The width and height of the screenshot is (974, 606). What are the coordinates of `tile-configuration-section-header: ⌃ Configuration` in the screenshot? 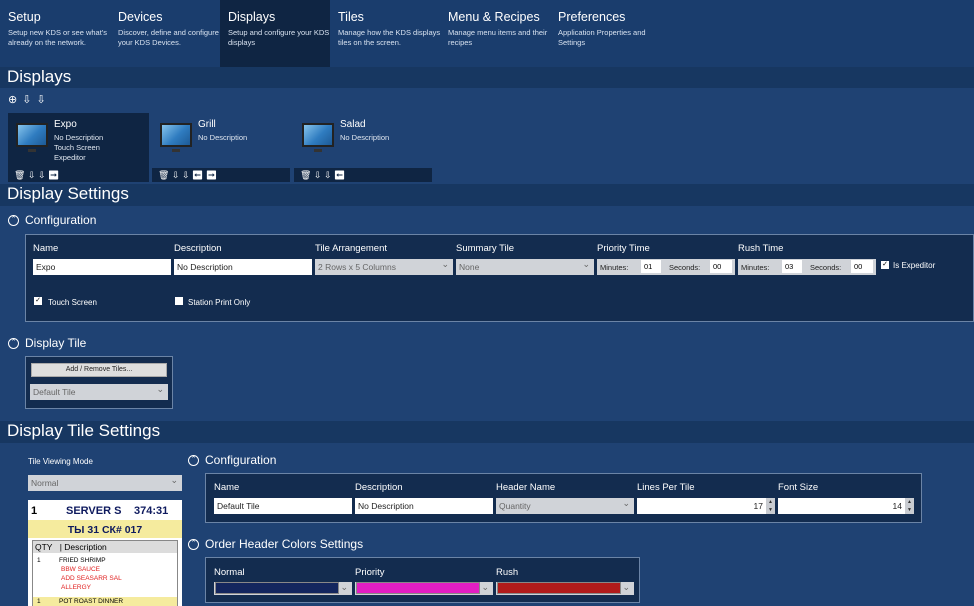 It's located at (380, 461).